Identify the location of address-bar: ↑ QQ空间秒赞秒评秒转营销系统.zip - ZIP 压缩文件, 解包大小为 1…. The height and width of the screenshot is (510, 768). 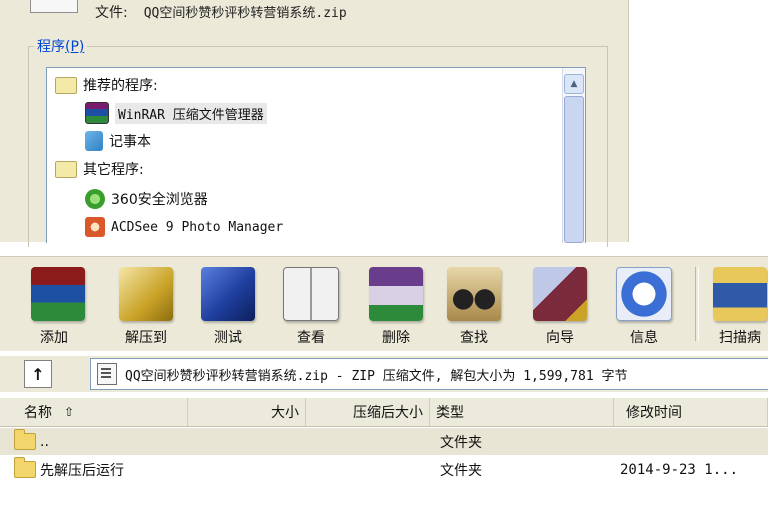
(384, 374).